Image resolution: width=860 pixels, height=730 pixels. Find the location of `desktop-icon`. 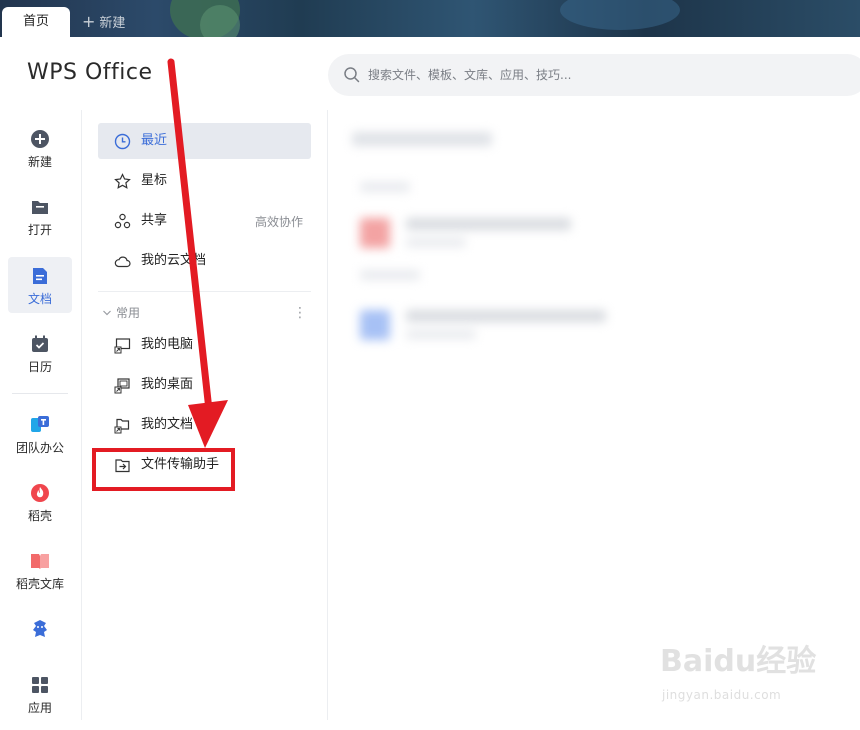

desktop-icon is located at coordinates (122, 386).